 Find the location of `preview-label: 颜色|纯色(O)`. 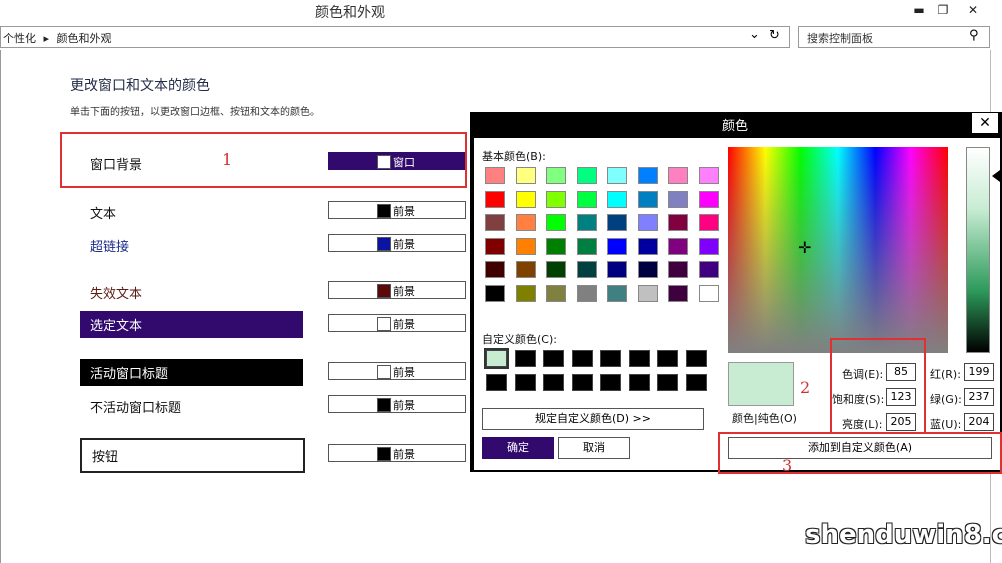

preview-label: 颜色|纯色(O) is located at coordinates (764, 418).